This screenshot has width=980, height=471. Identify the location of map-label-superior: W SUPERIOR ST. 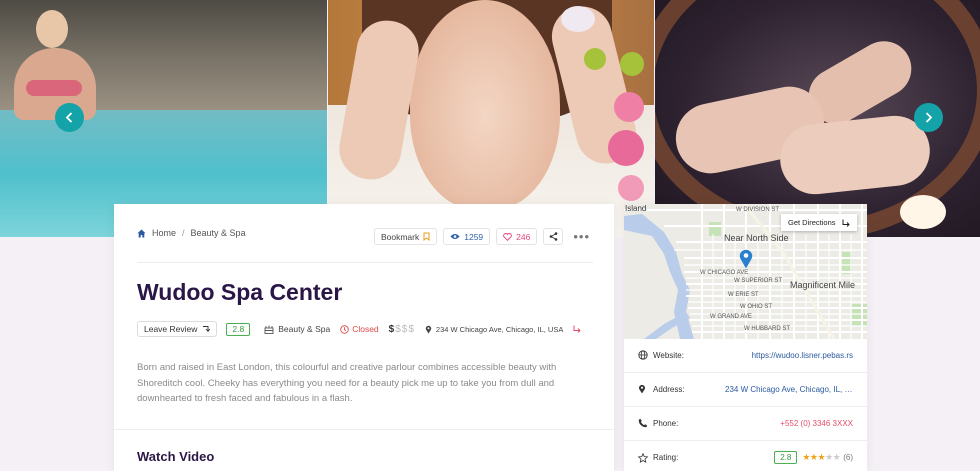
(758, 281).